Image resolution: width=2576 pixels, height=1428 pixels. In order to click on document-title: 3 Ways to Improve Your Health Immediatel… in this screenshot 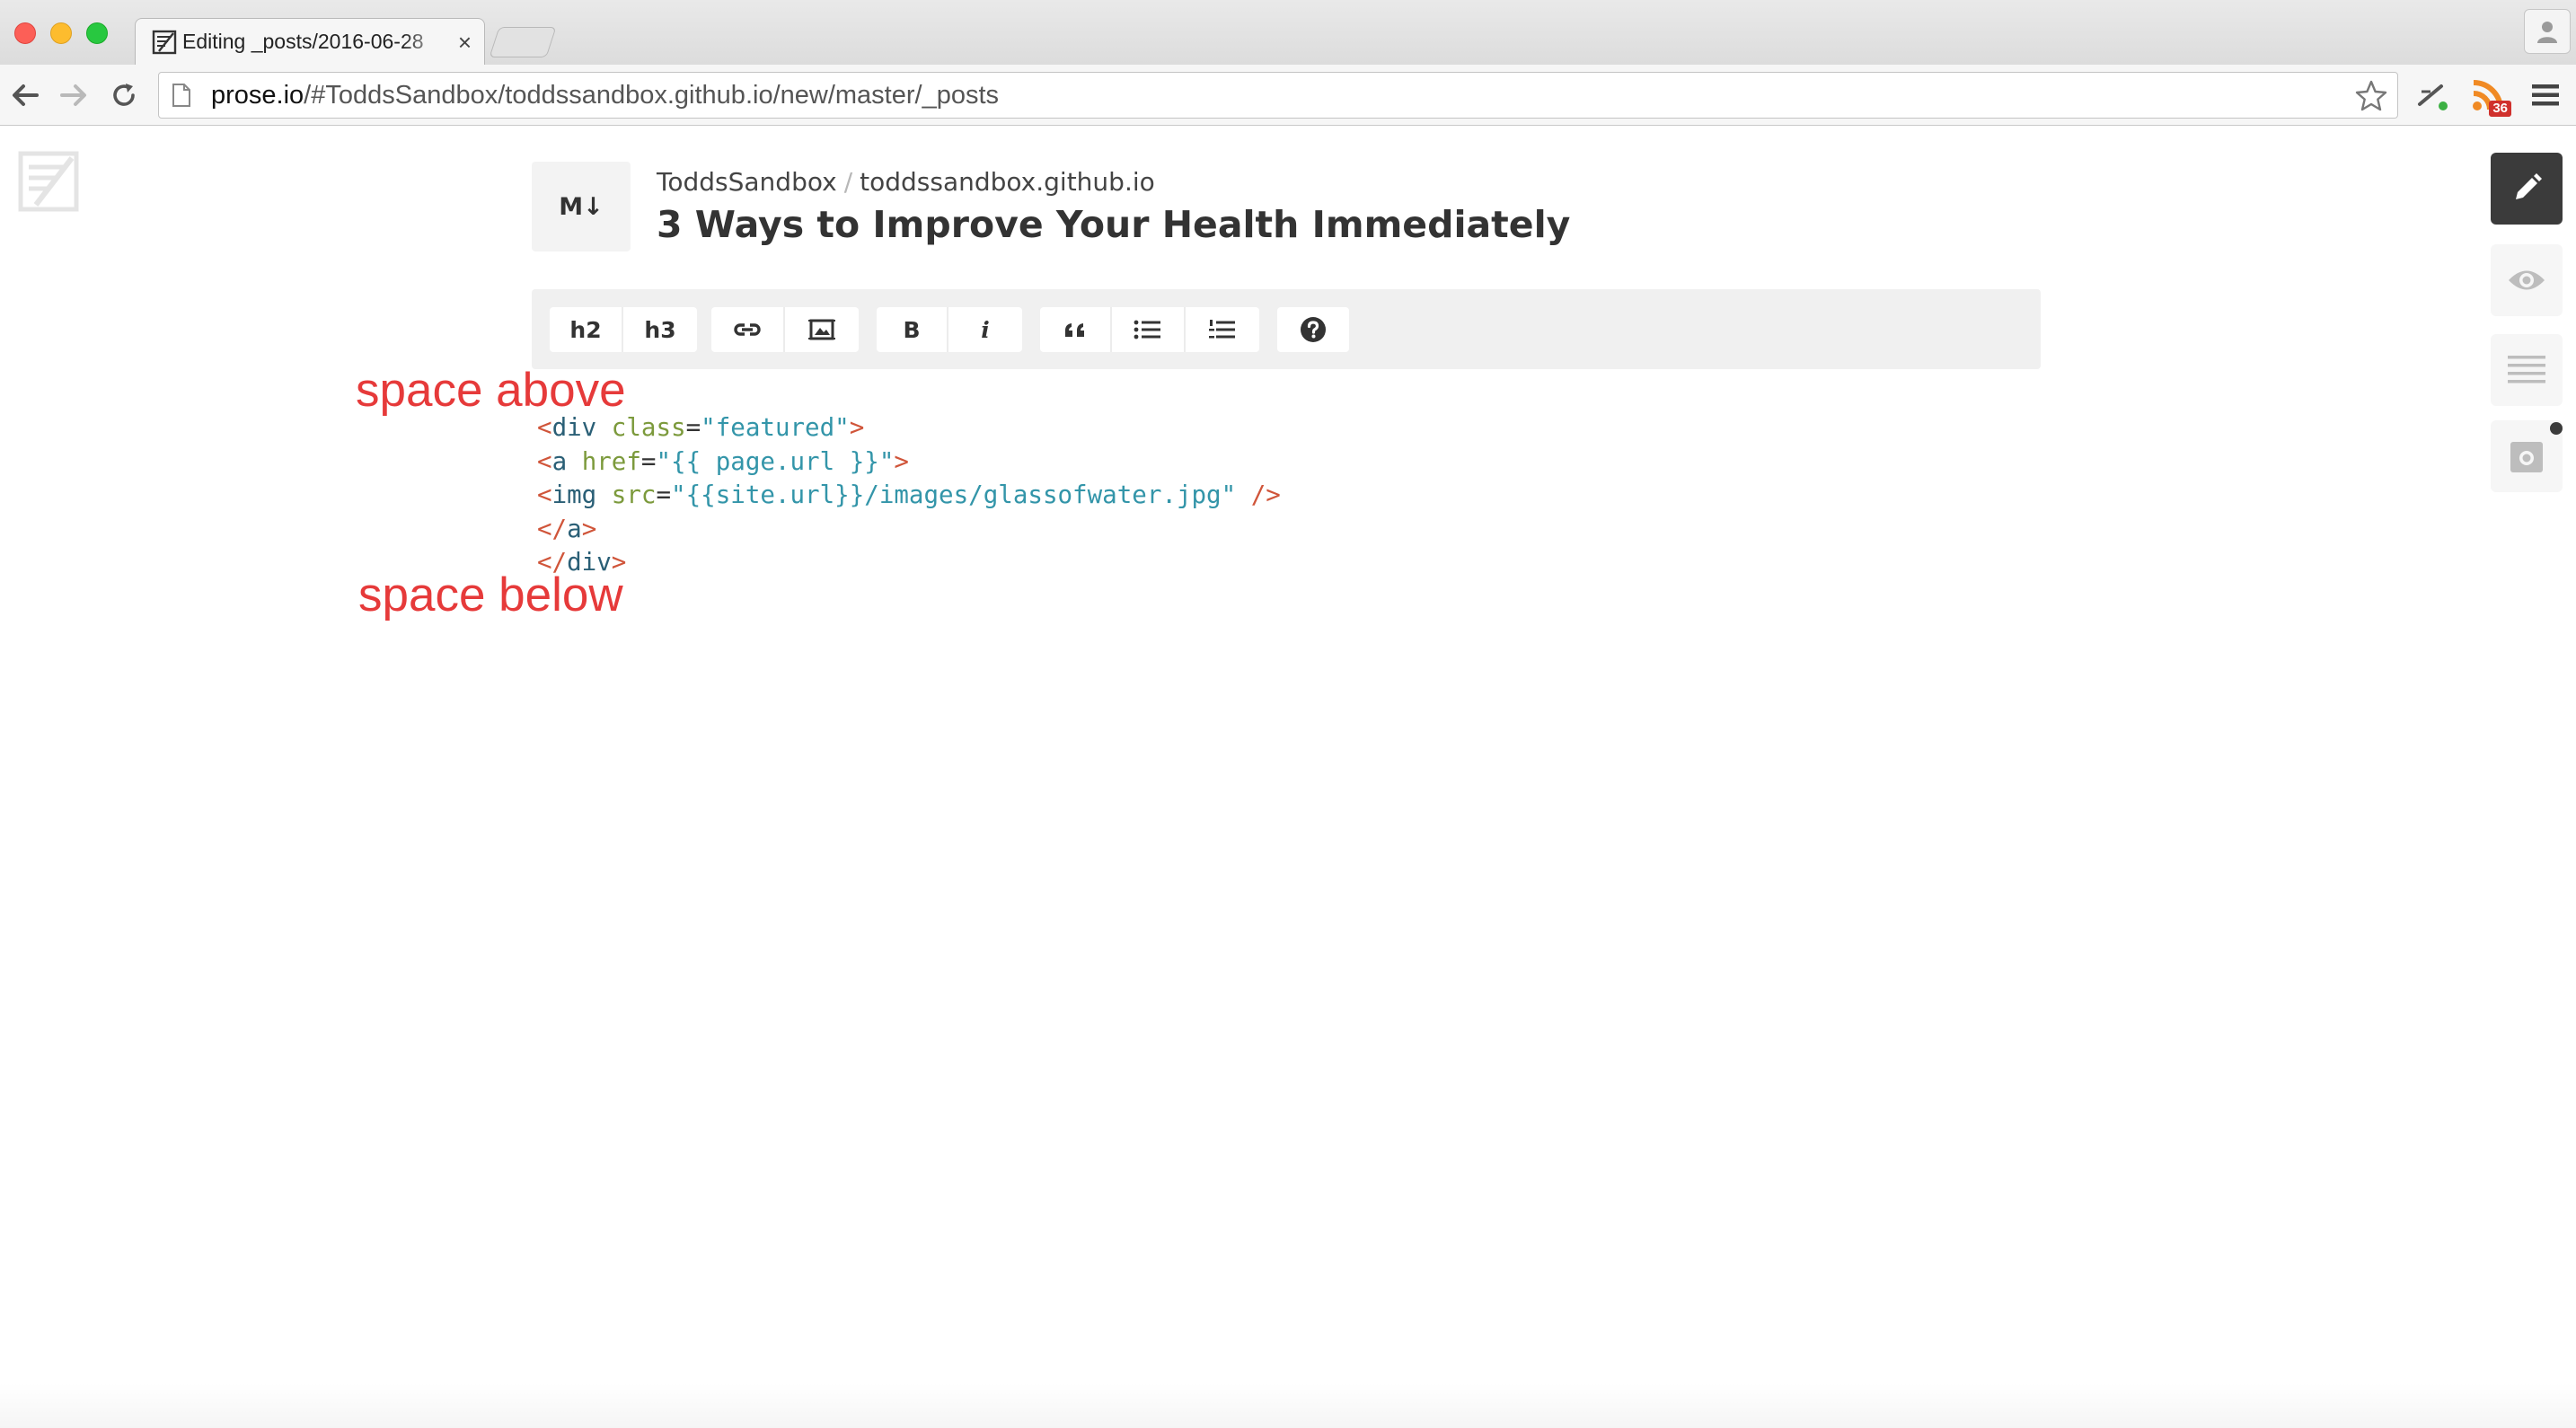, I will do `click(1113, 225)`.